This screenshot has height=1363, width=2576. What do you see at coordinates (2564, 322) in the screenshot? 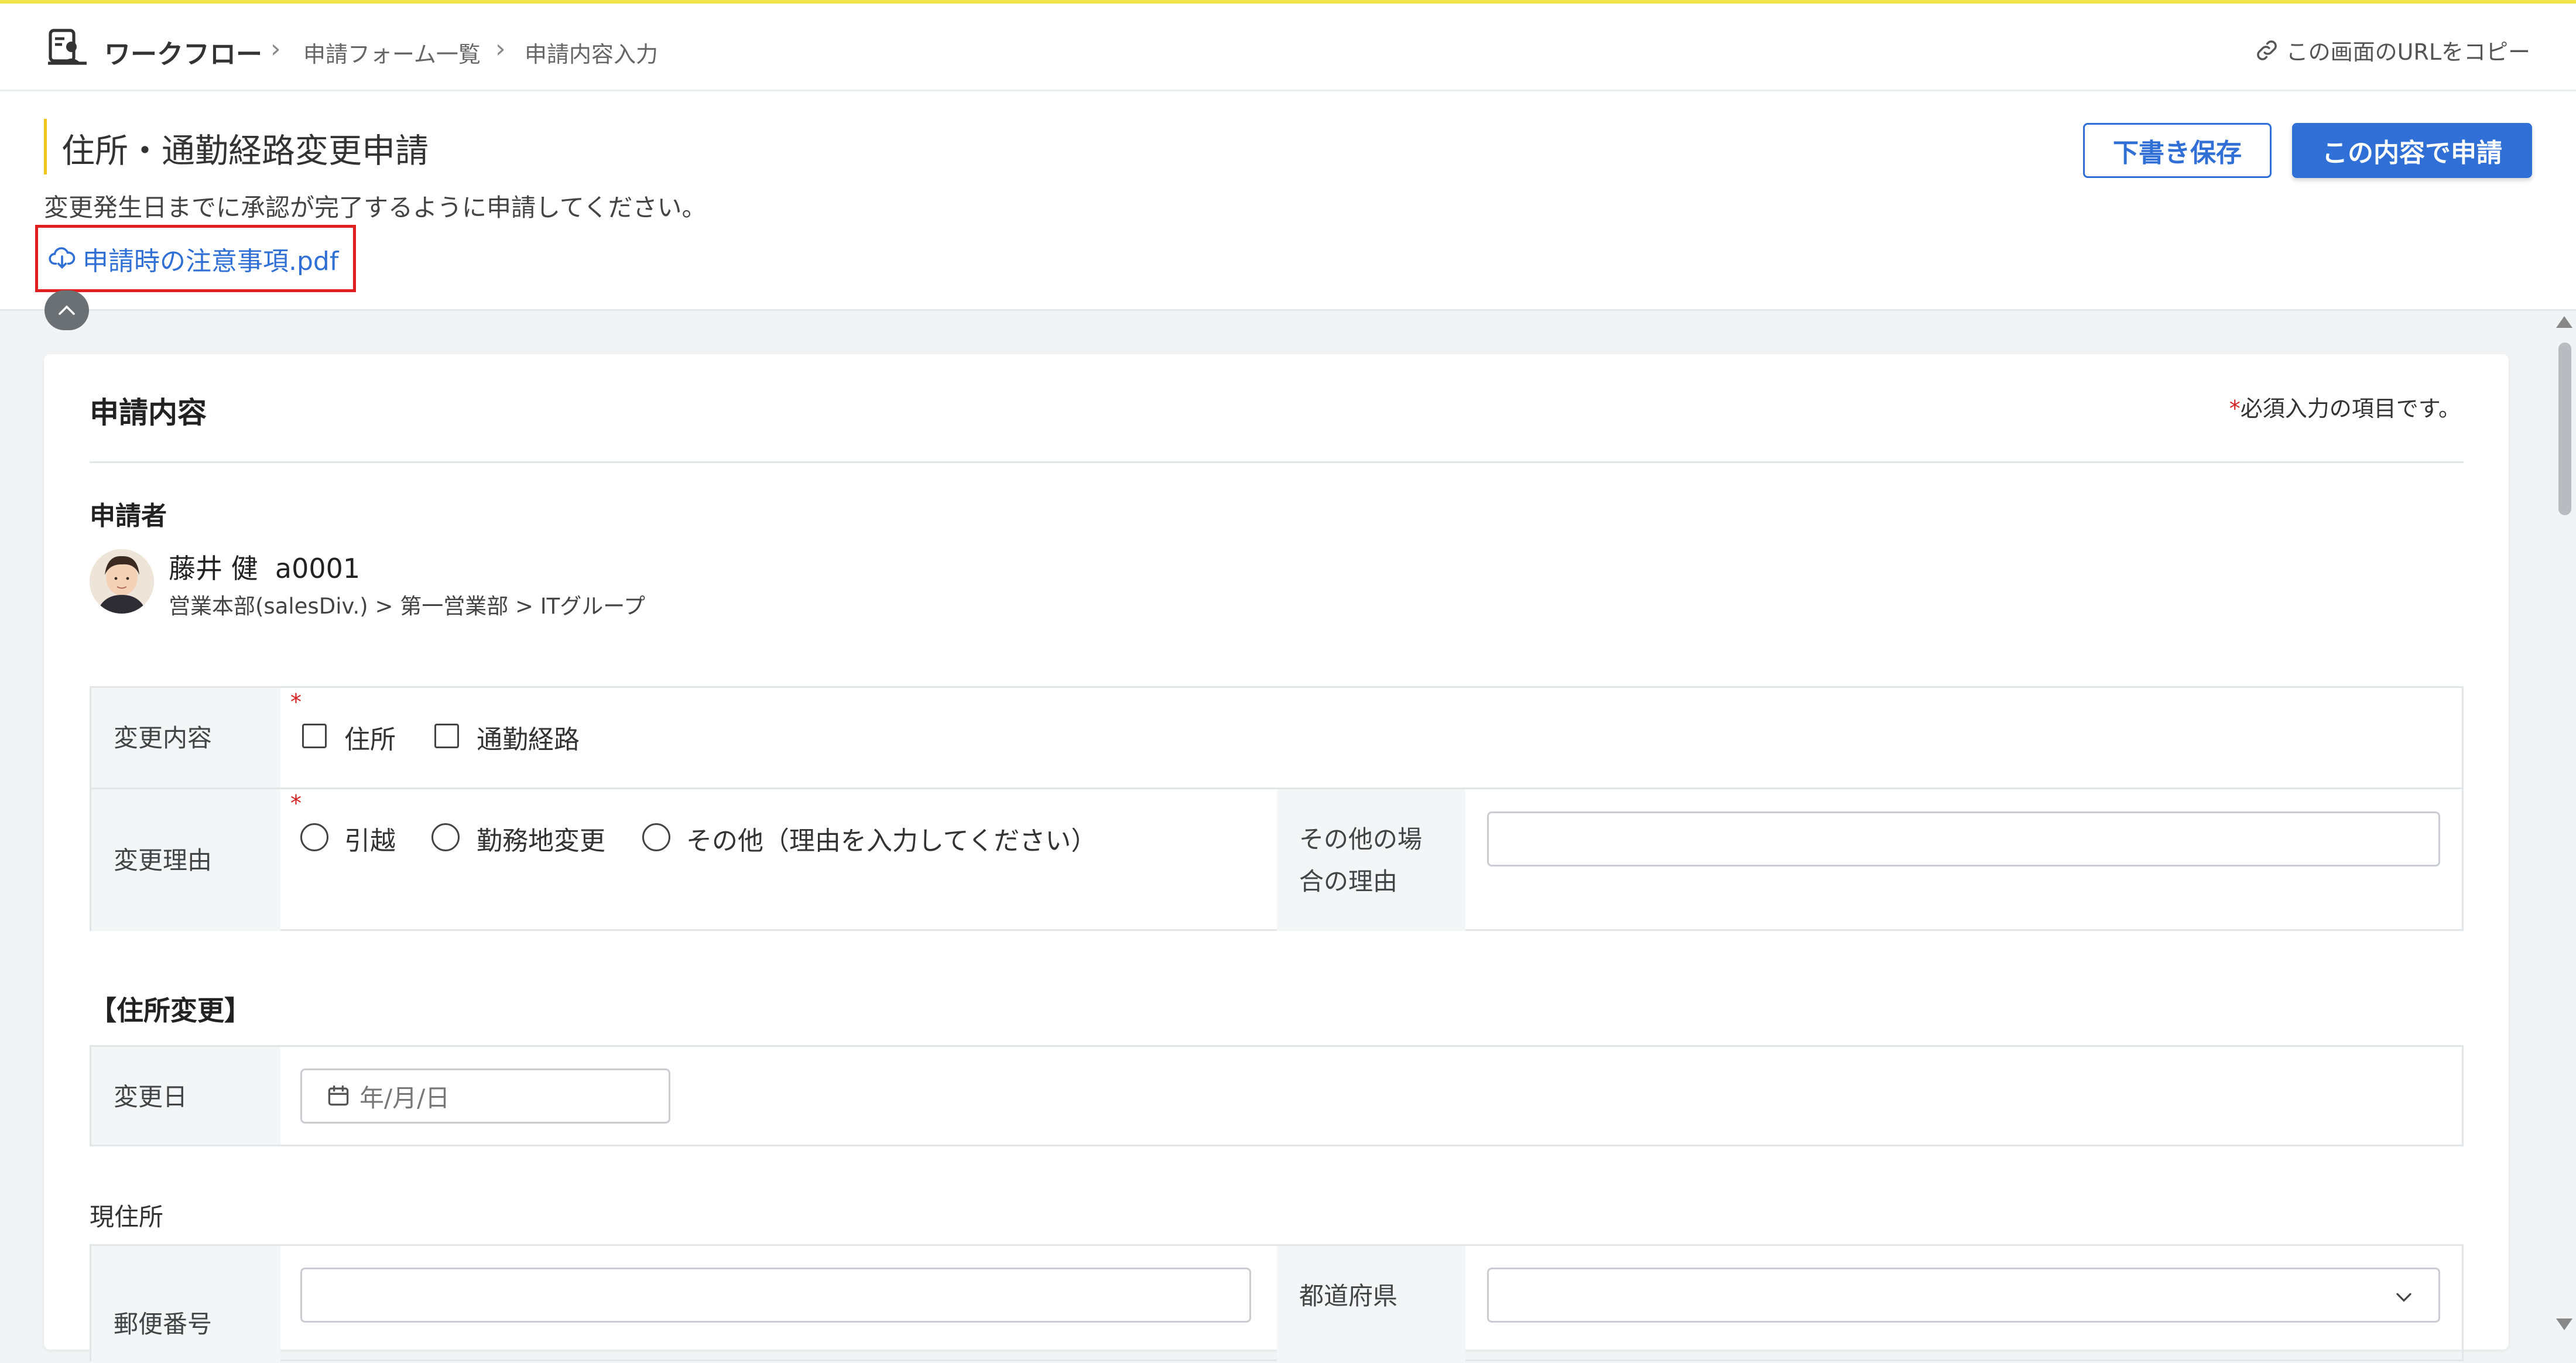
I see `scroll-up-arrow-icon` at bounding box center [2564, 322].